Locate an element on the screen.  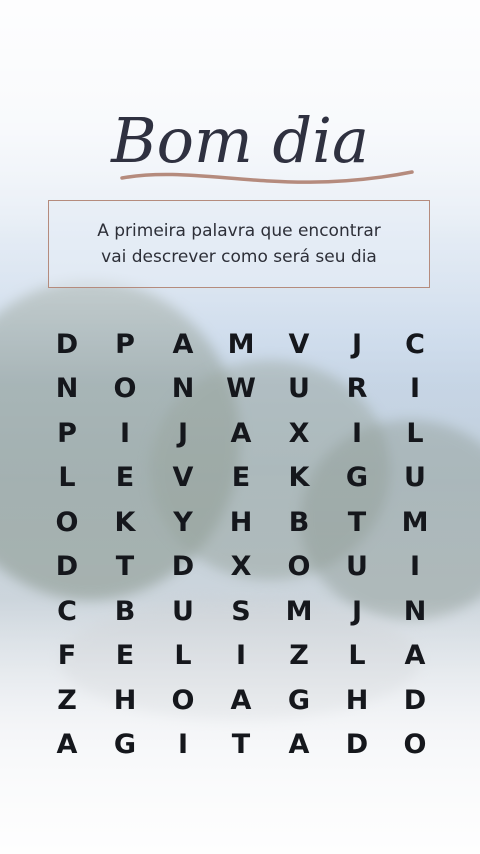
title: Bom dia is located at coordinates (240, 142).